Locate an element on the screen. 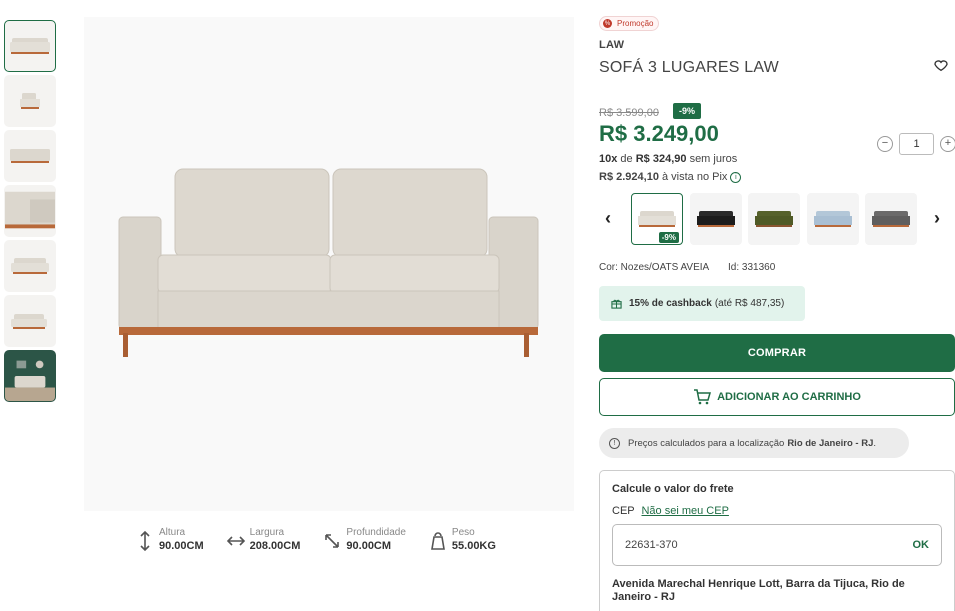 The height and width of the screenshot is (611, 955). variant-oats: -9% is located at coordinates (657, 219).